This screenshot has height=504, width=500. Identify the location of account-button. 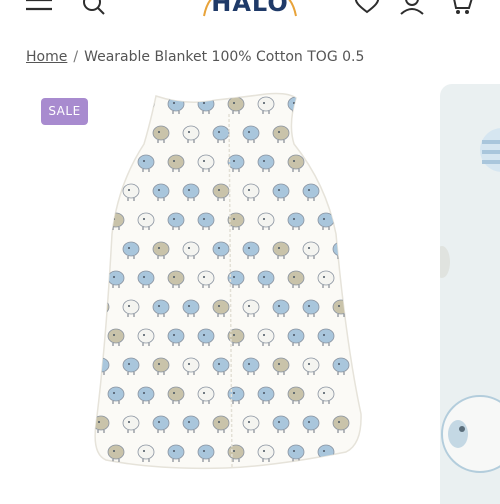
(412, 9).